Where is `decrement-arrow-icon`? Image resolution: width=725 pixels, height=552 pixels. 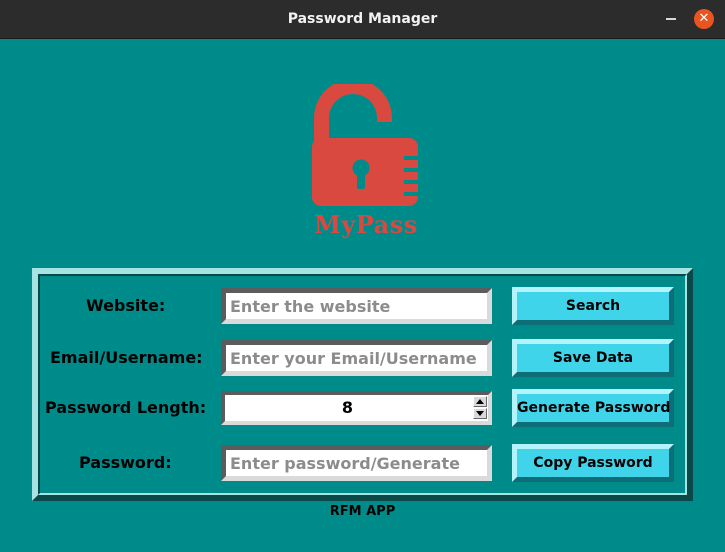
decrement-arrow-icon is located at coordinates (480, 413).